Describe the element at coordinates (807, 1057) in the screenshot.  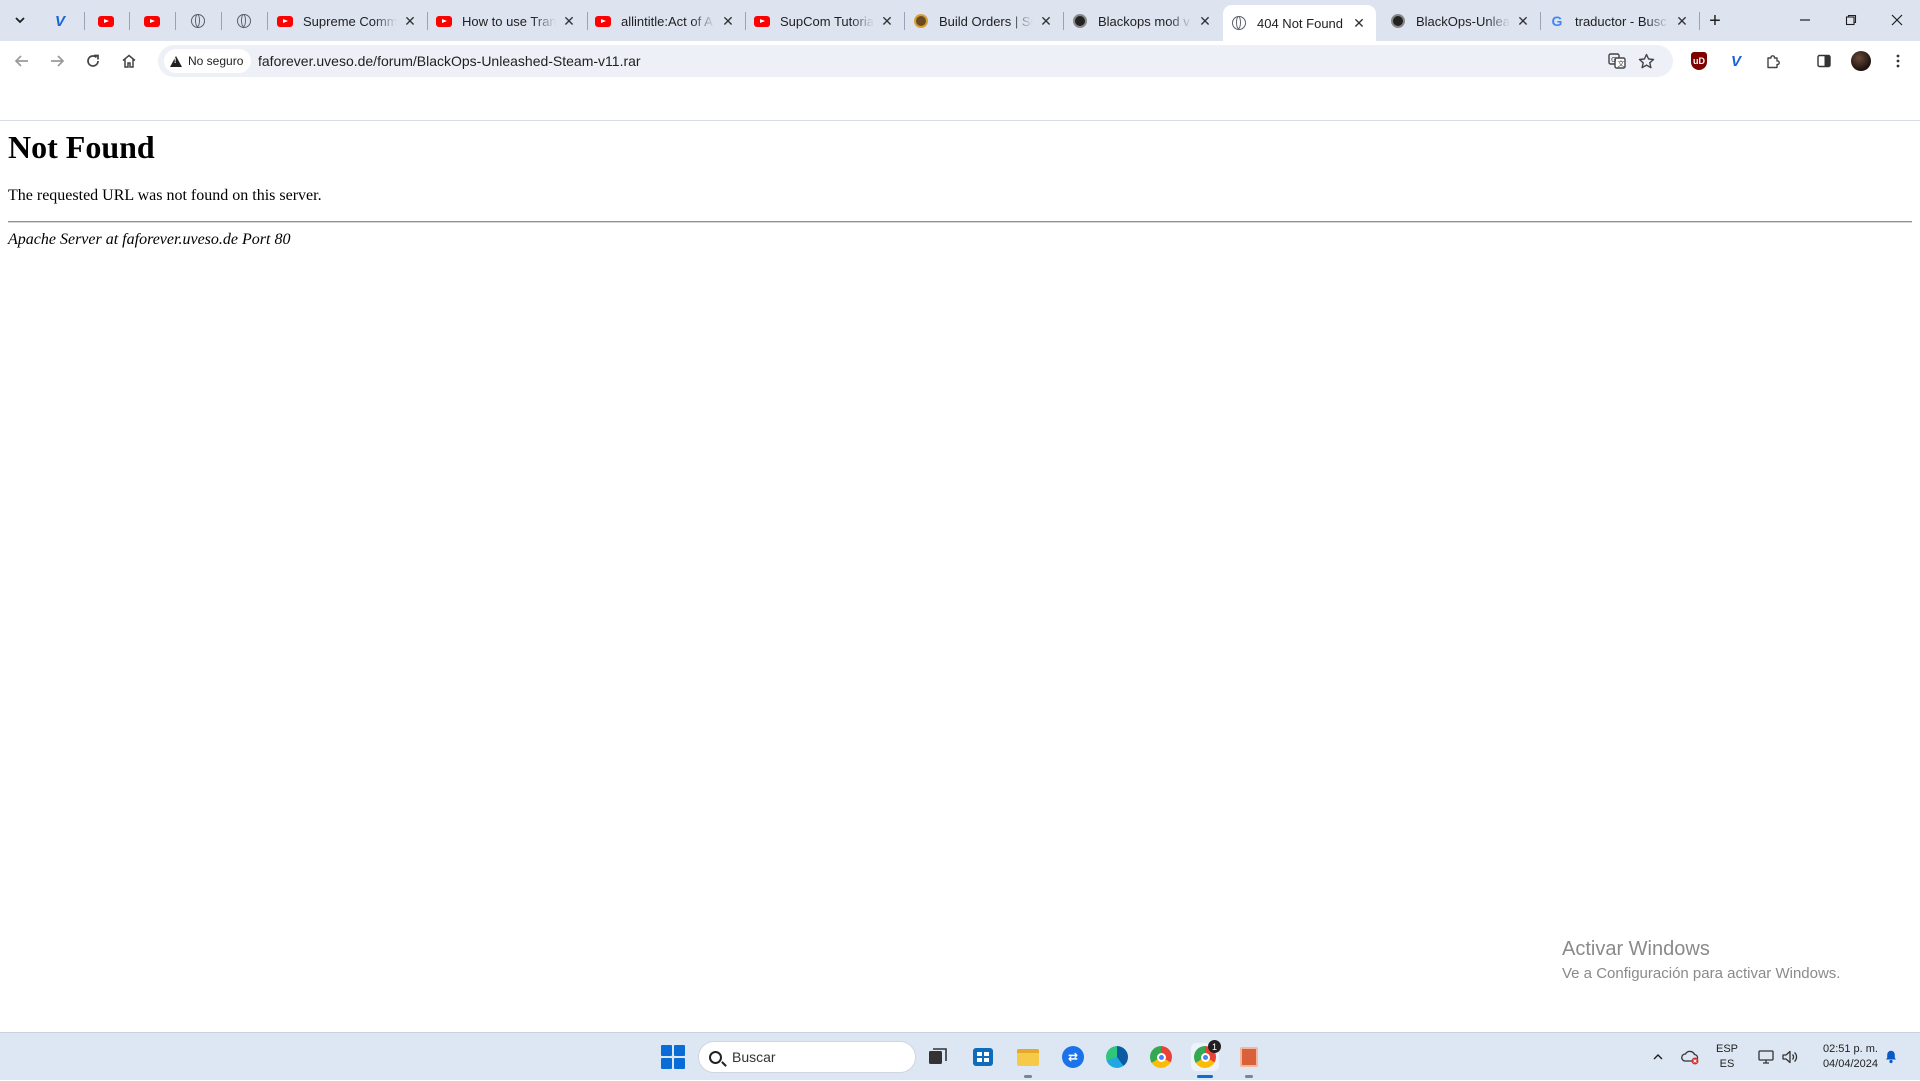
I see `taskbar-search: Buscar` at that location.